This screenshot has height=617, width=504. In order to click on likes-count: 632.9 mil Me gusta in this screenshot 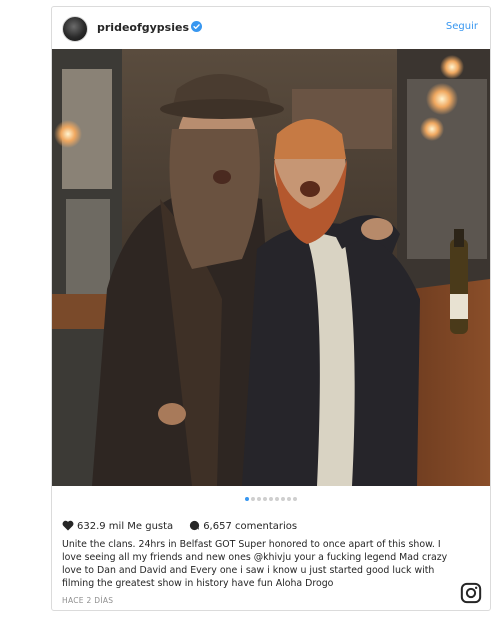, I will do `click(125, 526)`.